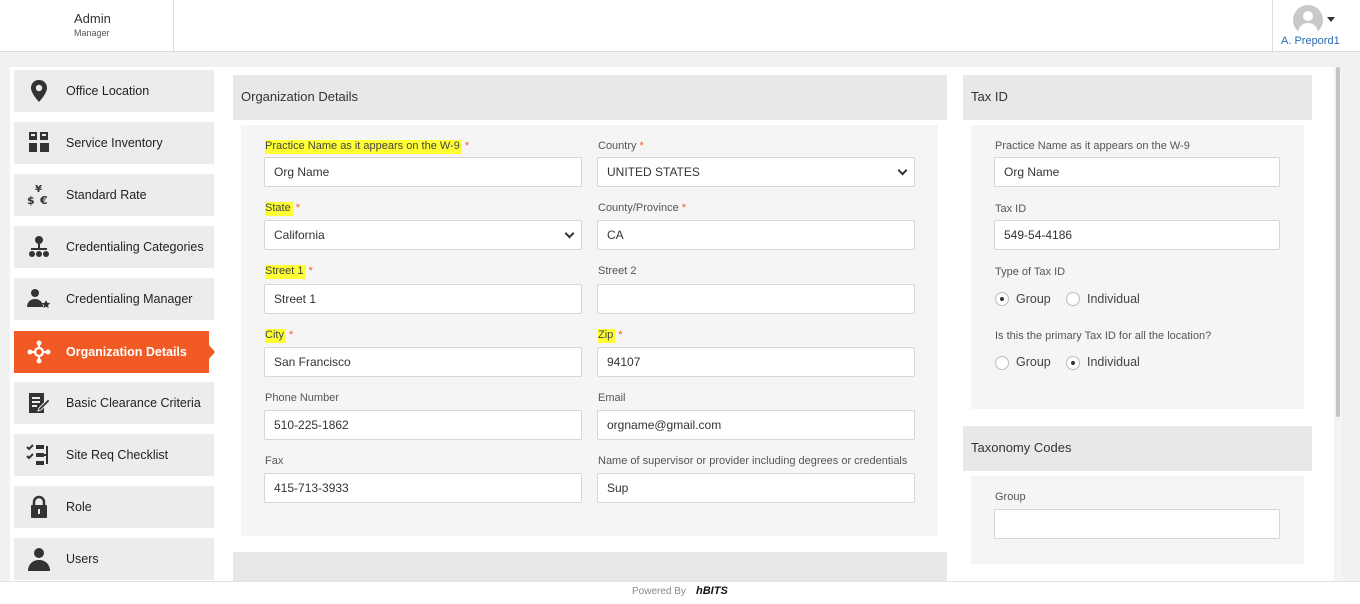 This screenshot has height=604, width=1360. Describe the element at coordinates (108, 91) in the screenshot. I see `sidebar-item-label: Office Location` at that location.